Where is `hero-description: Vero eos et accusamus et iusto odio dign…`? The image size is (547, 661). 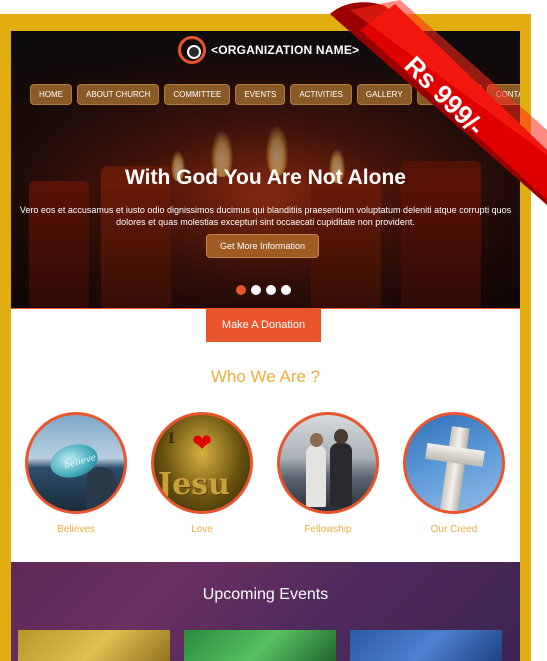 hero-description: Vero eos et accusamus et iusto odio dign… is located at coordinates (265, 216).